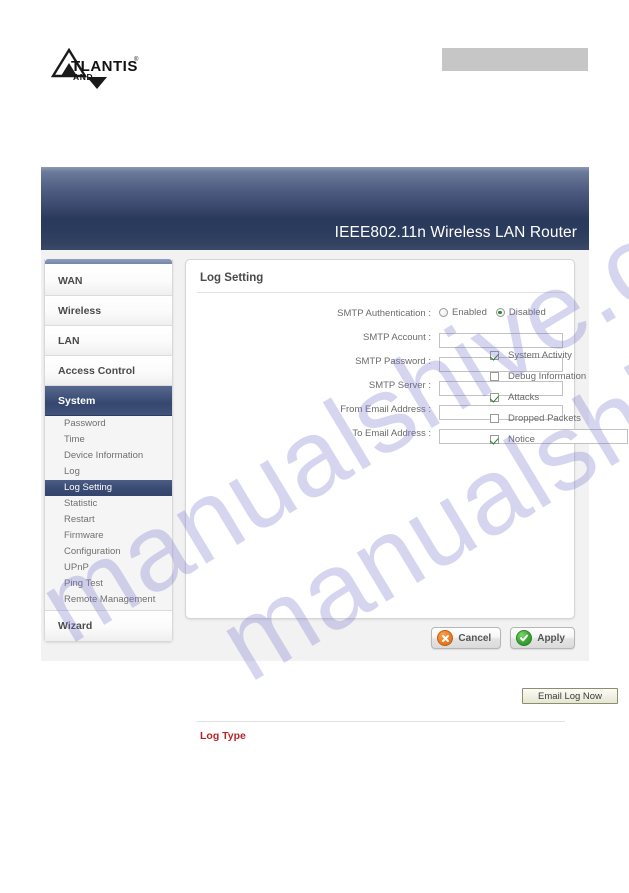 The height and width of the screenshot is (893, 629). I want to click on smtp-auth-label: SMTP Authentication :, so click(384, 313).